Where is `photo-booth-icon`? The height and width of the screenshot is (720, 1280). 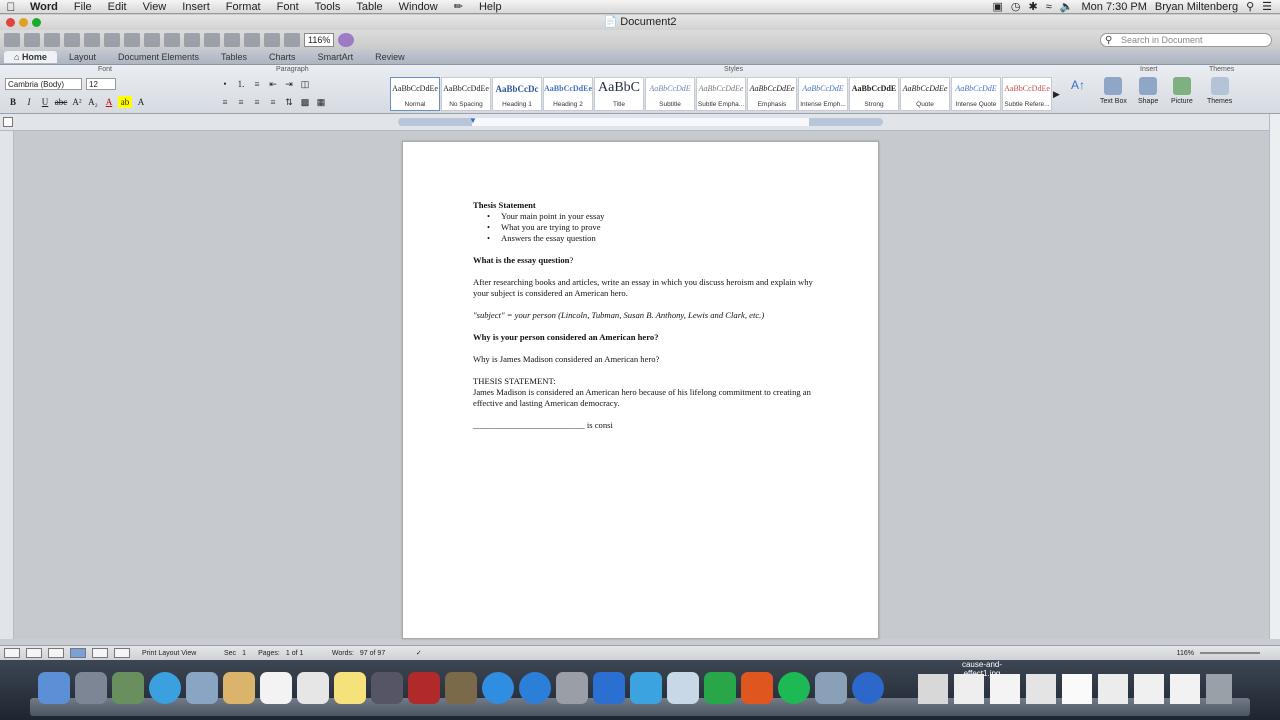
photo-booth-icon is located at coordinates (424, 688).